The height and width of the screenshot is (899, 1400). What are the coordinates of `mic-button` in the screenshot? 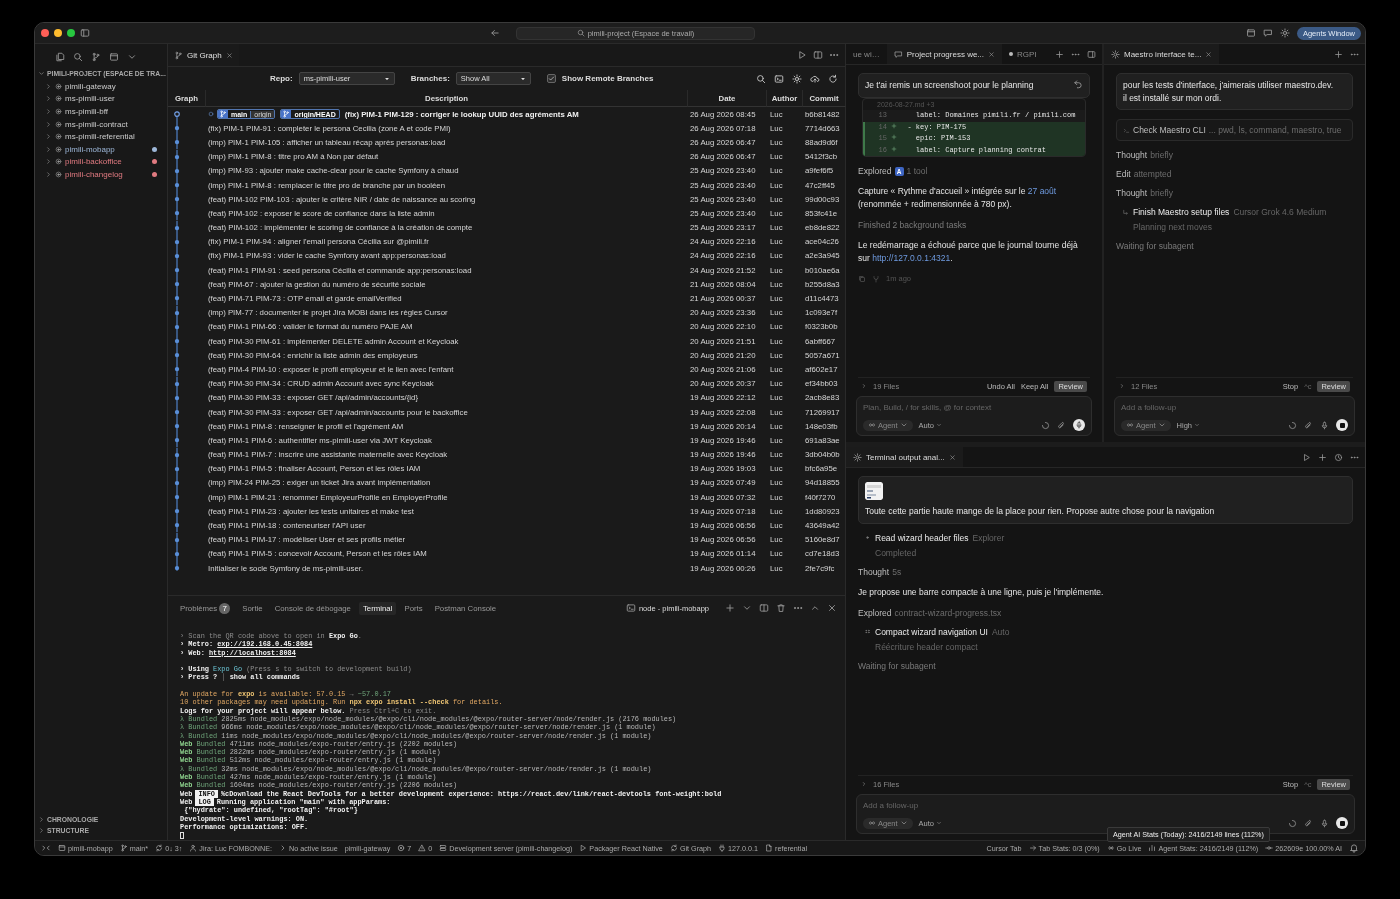 It's located at (1079, 425).